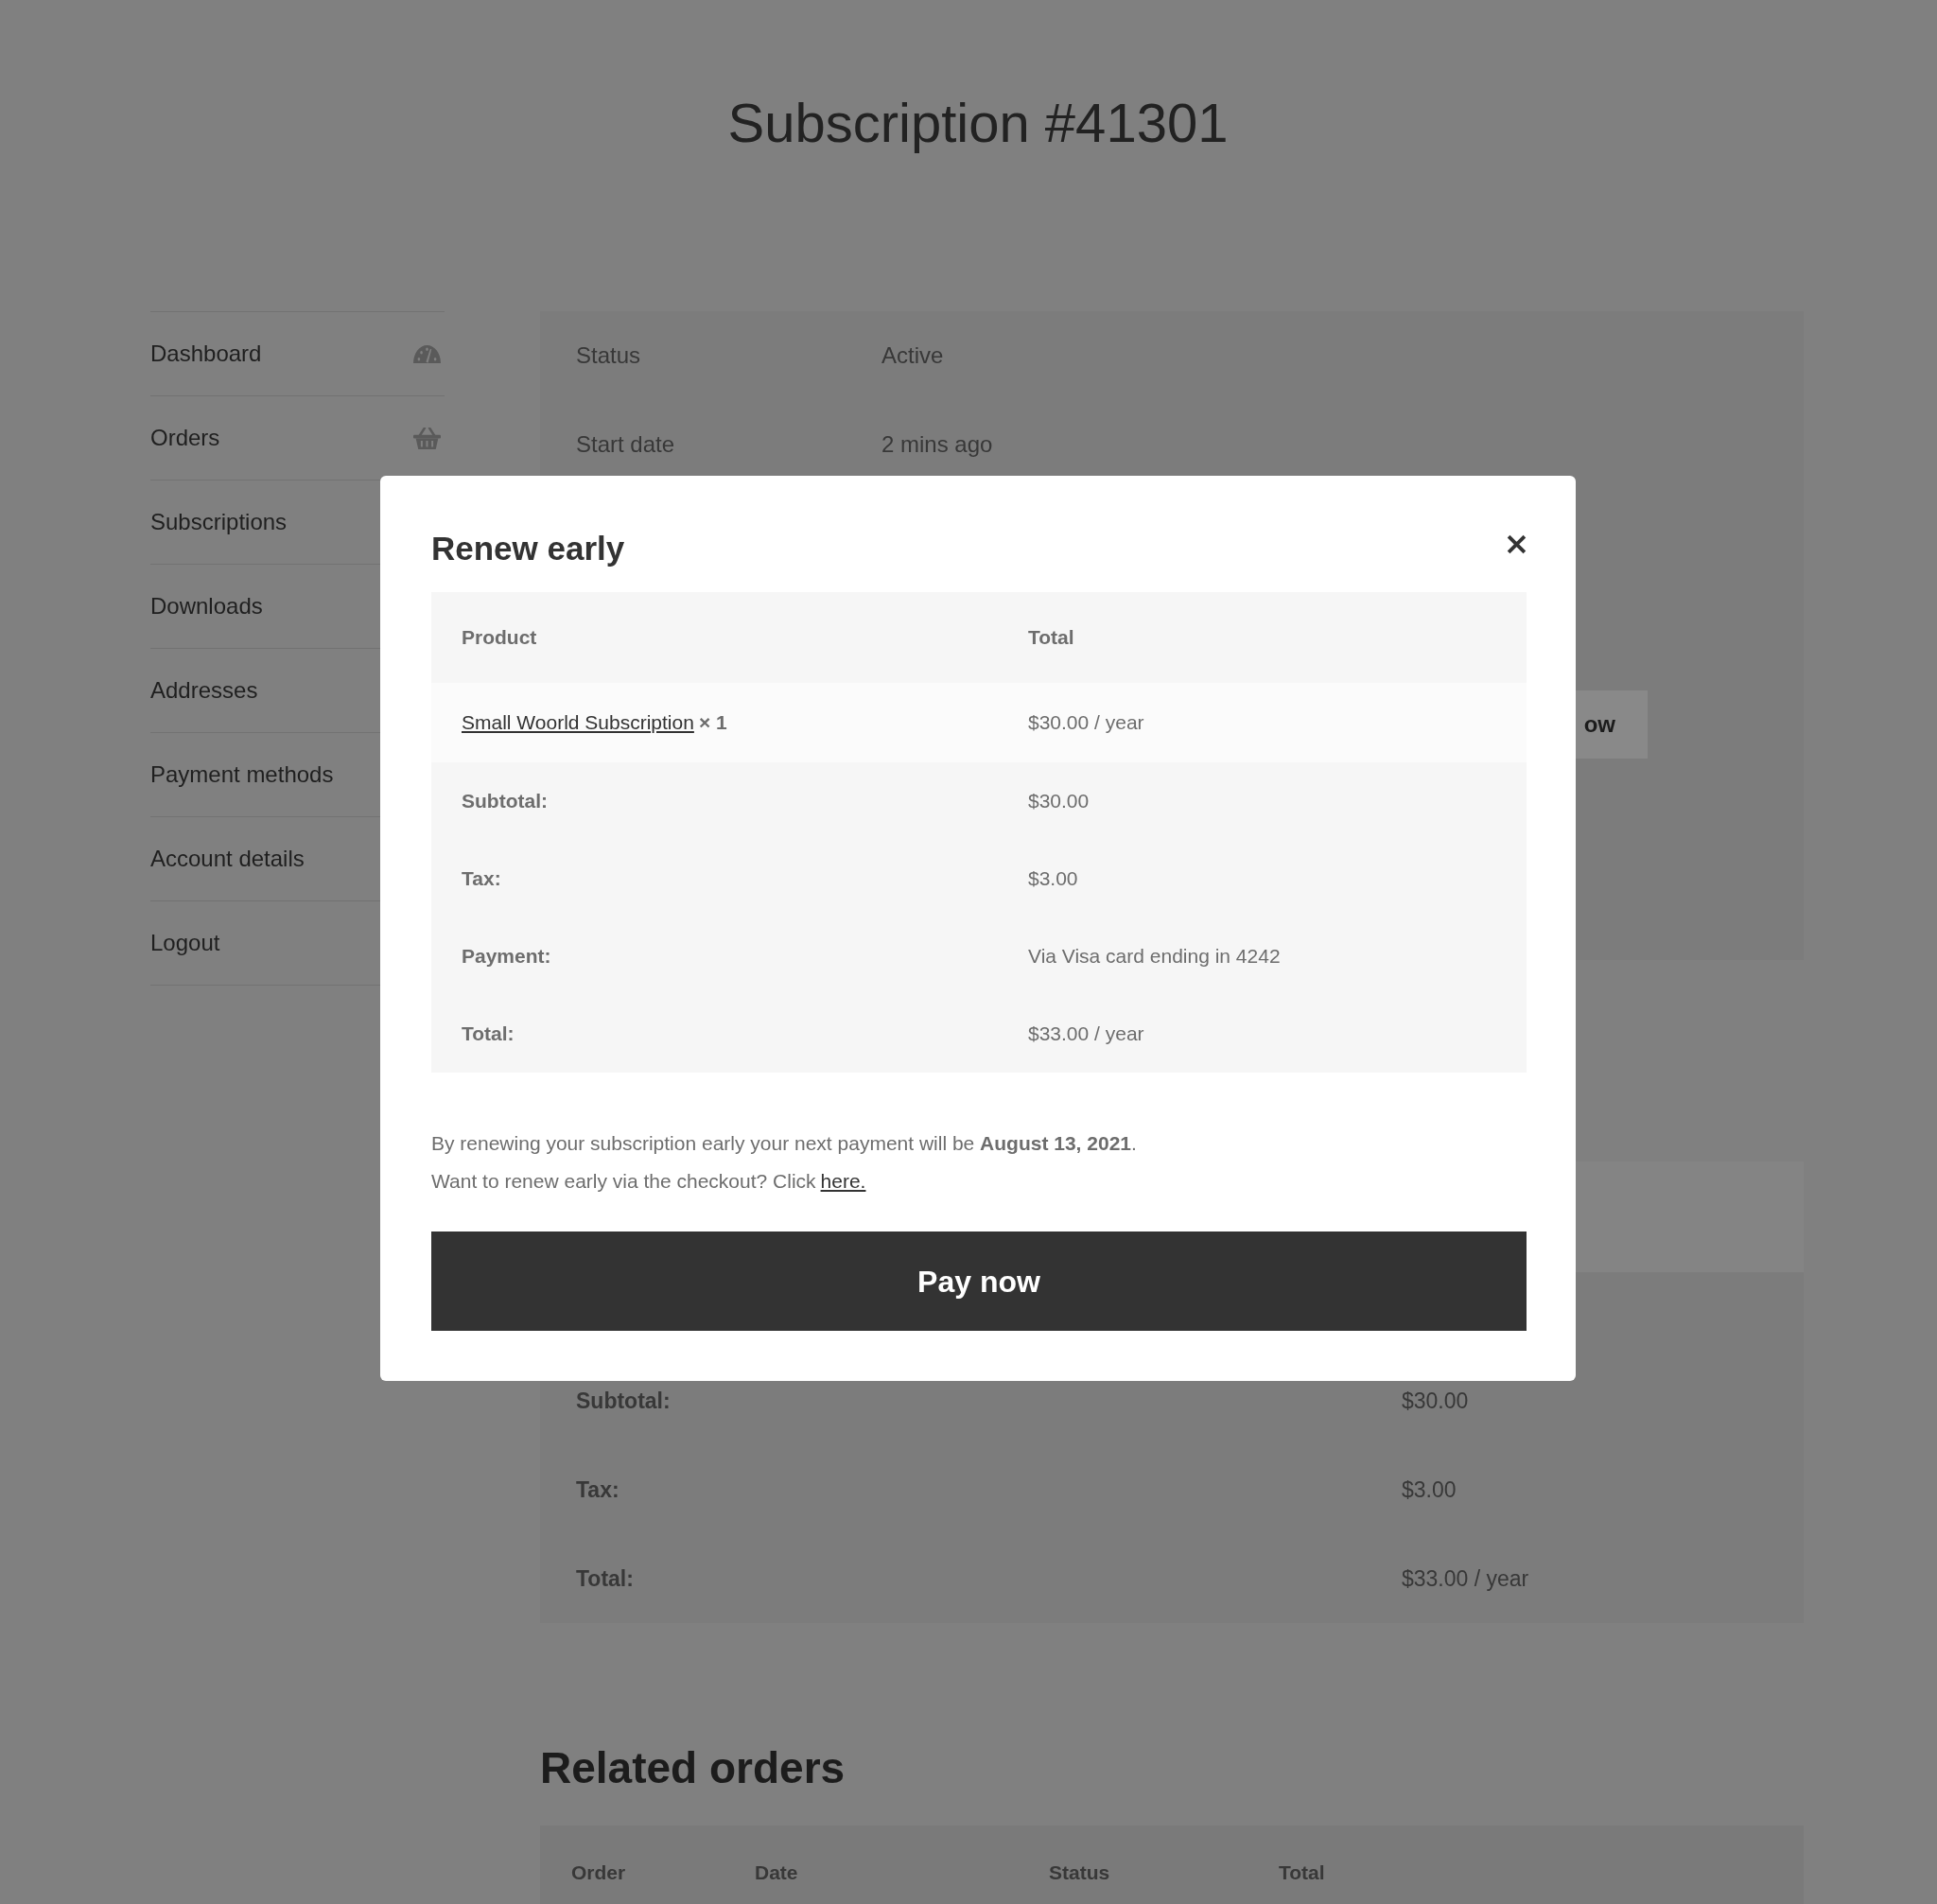 This screenshot has height=1904, width=1937. Describe the element at coordinates (776, 1872) in the screenshot. I see `column-header: Date` at that location.